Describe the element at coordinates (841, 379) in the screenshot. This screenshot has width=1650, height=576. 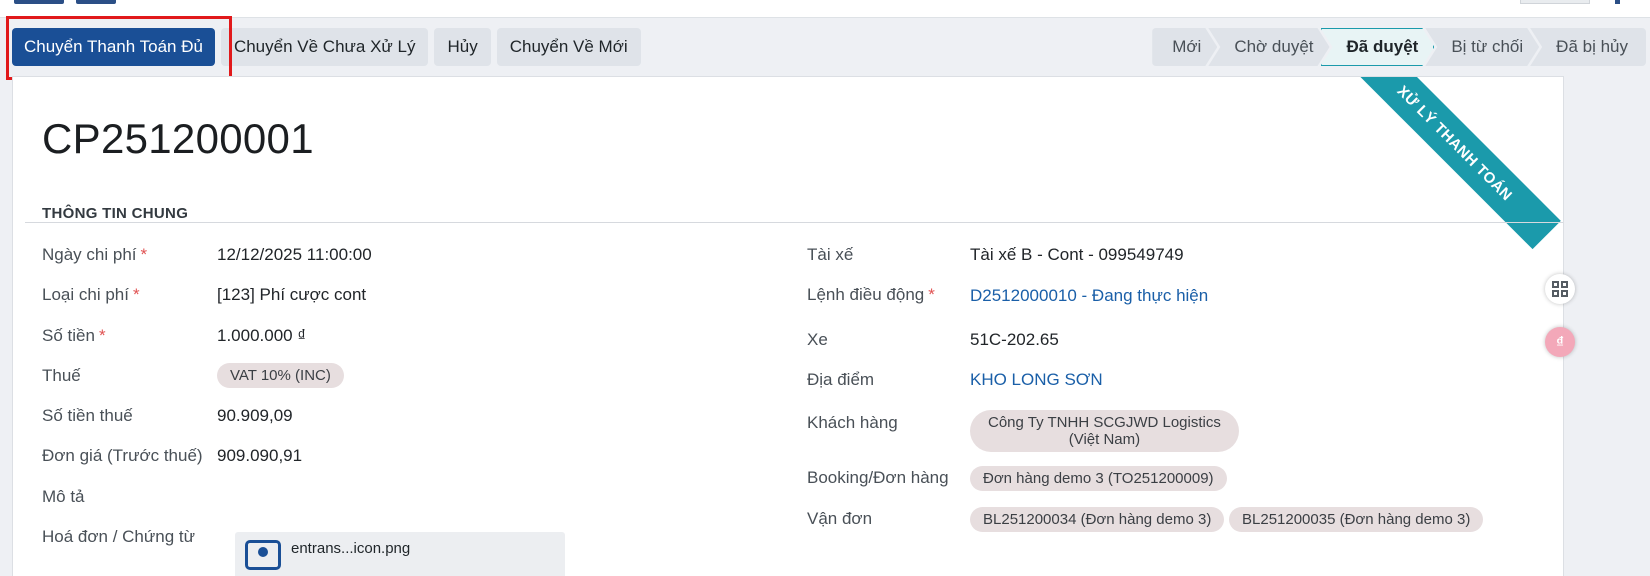
I see `label-location: Địa điểm` at that location.